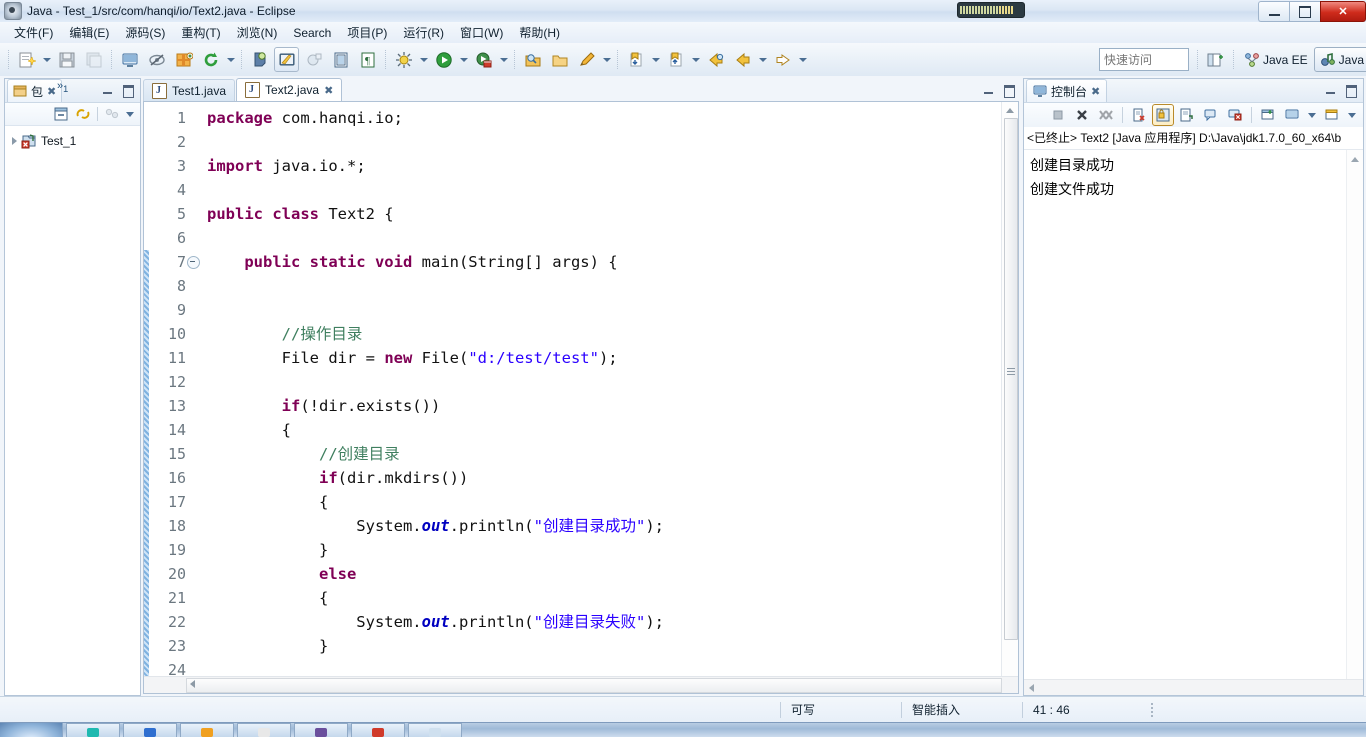 The width and height of the screenshot is (1366, 737). What do you see at coordinates (601, 622) in the screenshot?
I see `code-line: System.out.println("创建目录失败");` at bounding box center [601, 622].